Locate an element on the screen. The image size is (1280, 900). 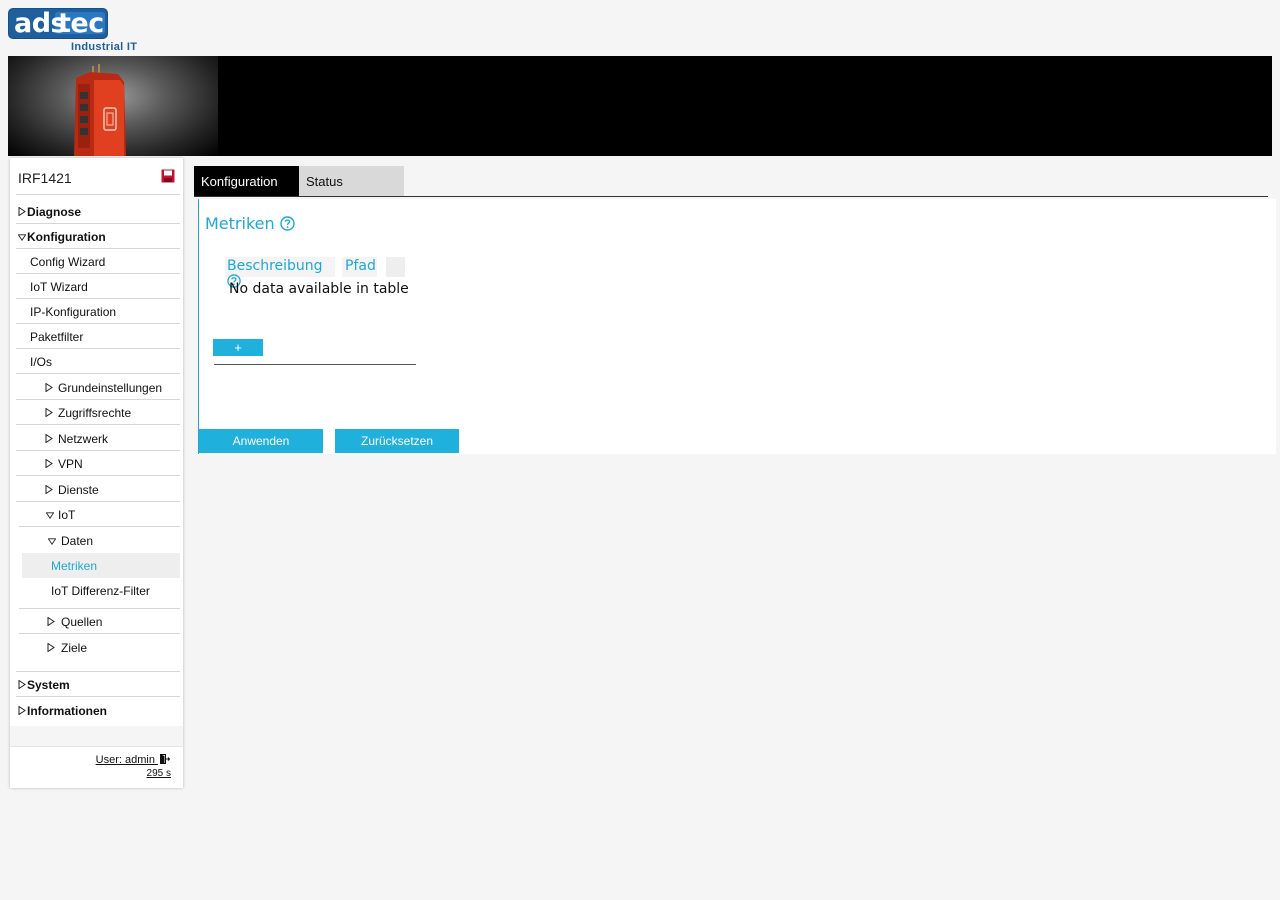
sidebar-item-zugriffsrechte: Zugriffsrechte is located at coordinates (98, 412).